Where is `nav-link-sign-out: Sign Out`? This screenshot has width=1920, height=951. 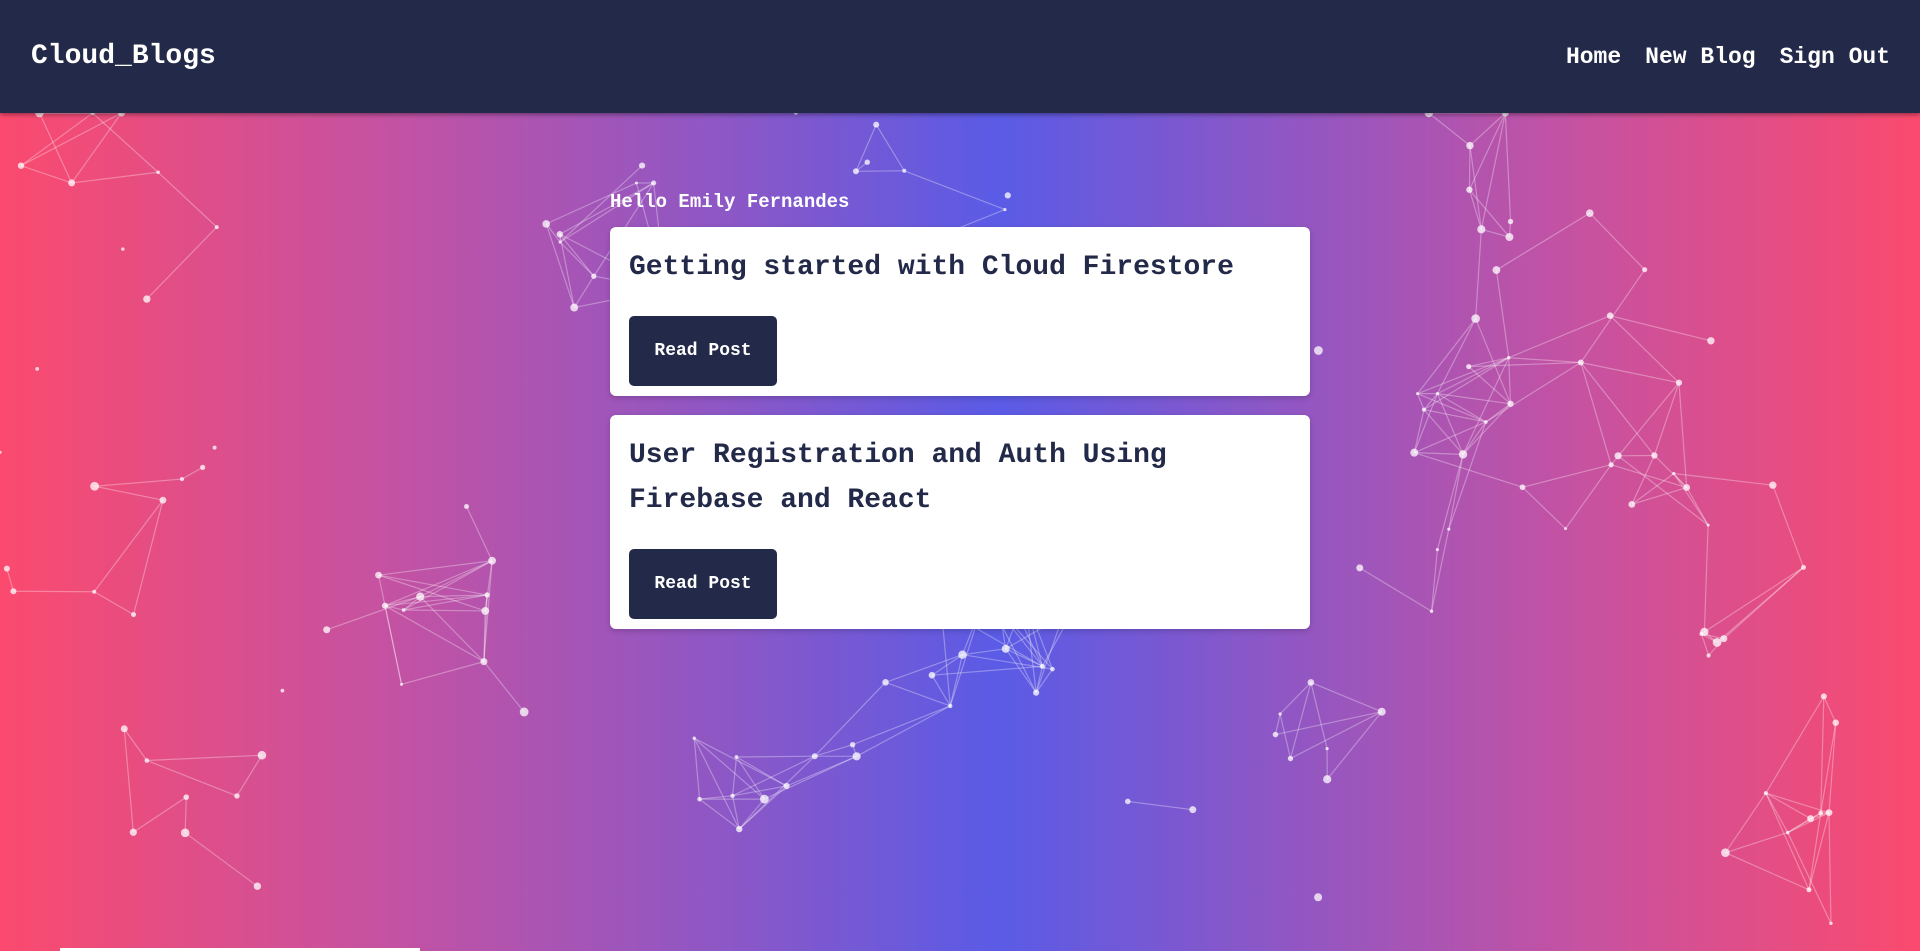 nav-link-sign-out: Sign Out is located at coordinates (1835, 57).